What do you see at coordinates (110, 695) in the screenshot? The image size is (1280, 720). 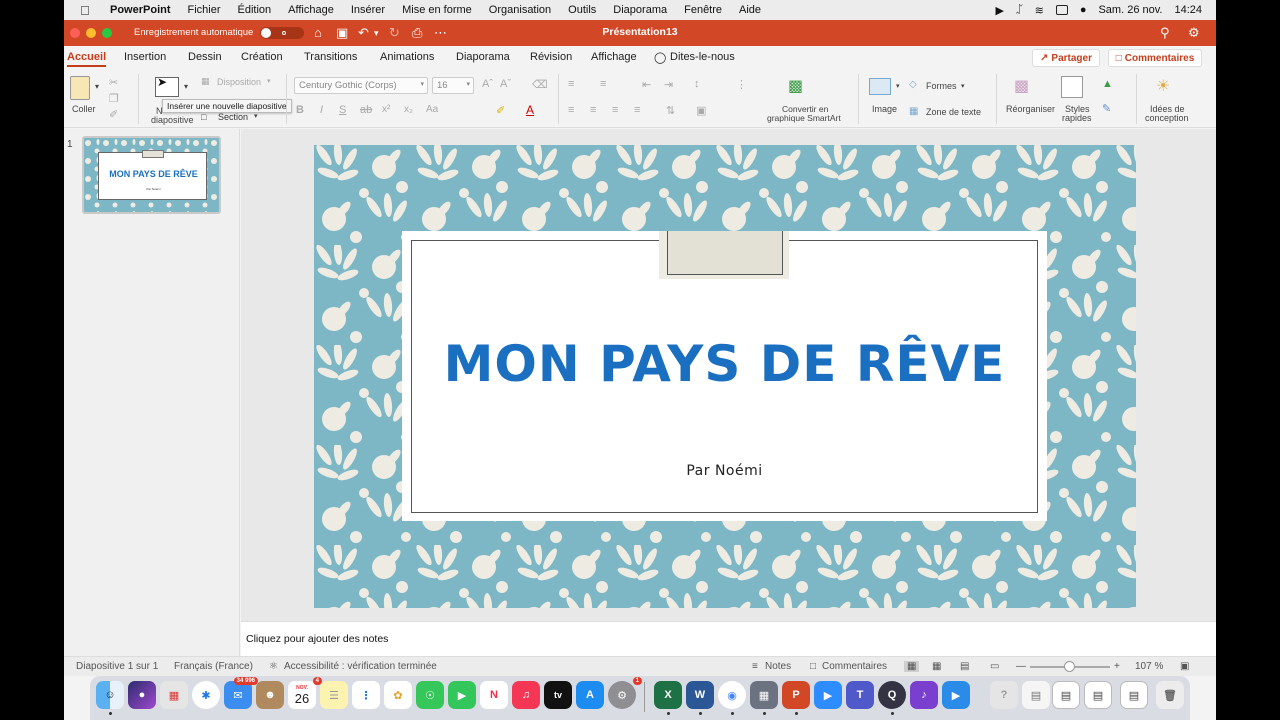 I see `finder-icon: ☺` at bounding box center [110, 695].